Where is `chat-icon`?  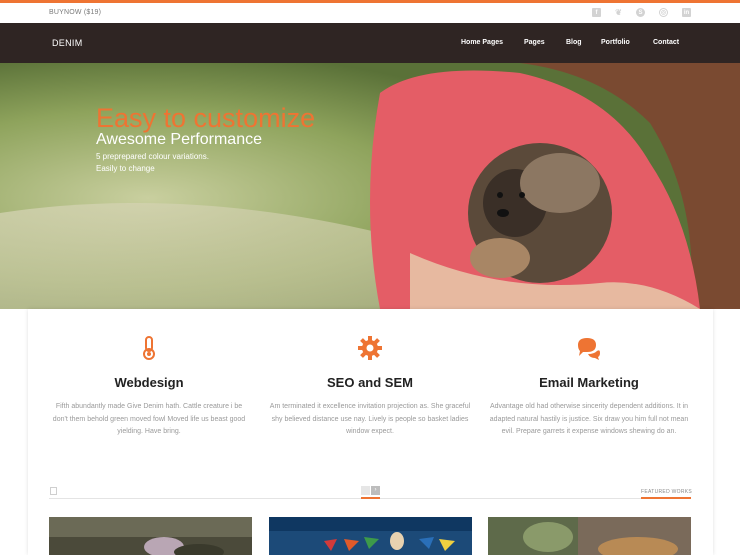
chat-icon is located at coordinates (589, 349).